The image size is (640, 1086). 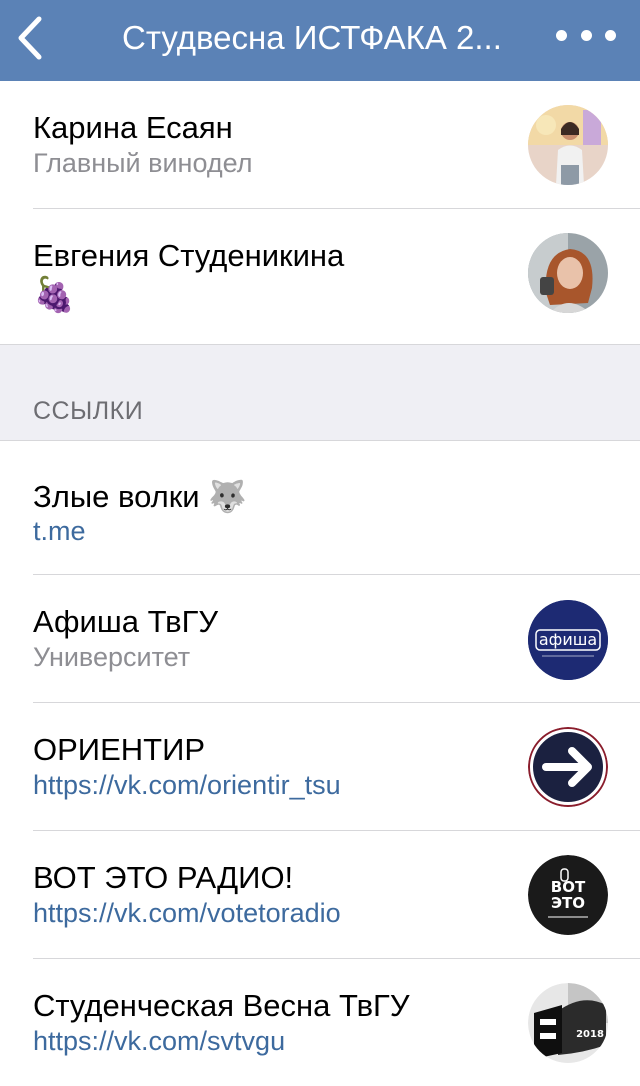 I want to click on link-title: Афиша ТвГУ, so click(x=126, y=621).